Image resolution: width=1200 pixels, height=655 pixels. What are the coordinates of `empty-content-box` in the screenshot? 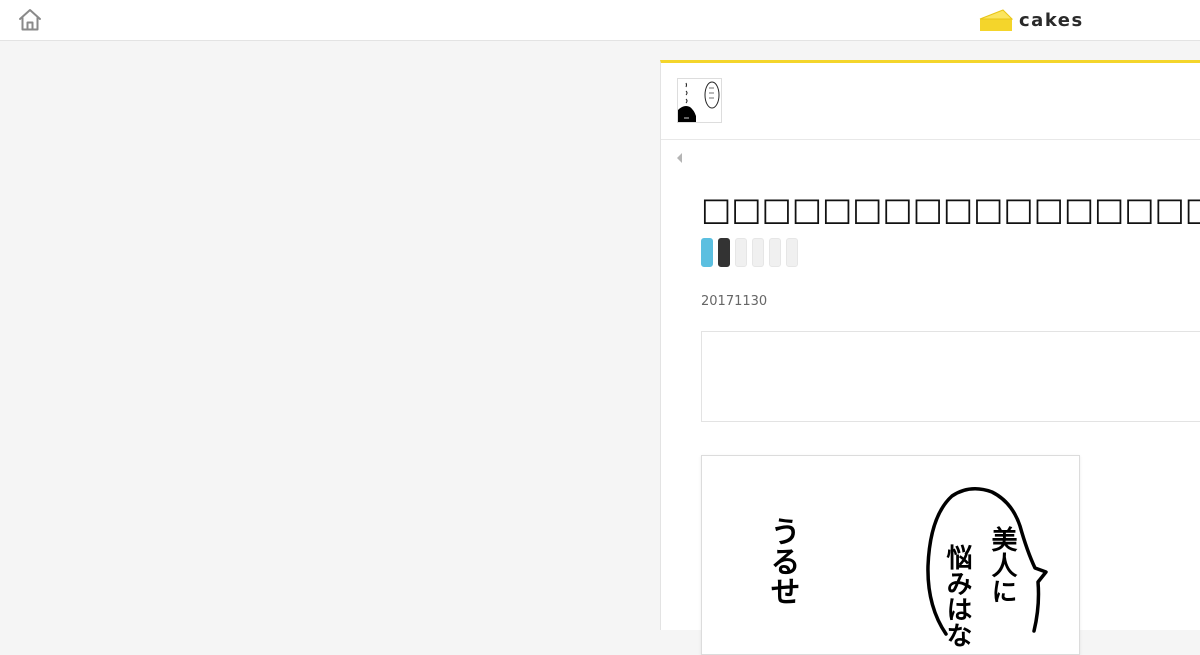 It's located at (950, 376).